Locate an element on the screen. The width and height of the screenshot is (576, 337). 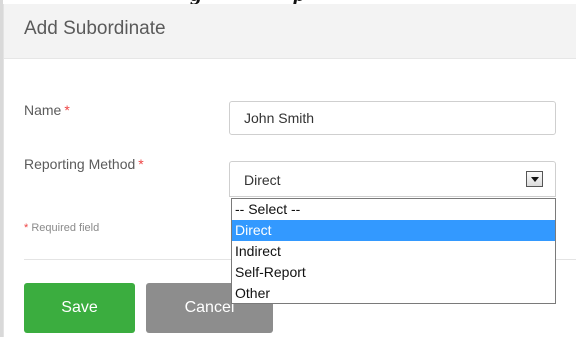
name-label: Name * is located at coordinates (47, 110).